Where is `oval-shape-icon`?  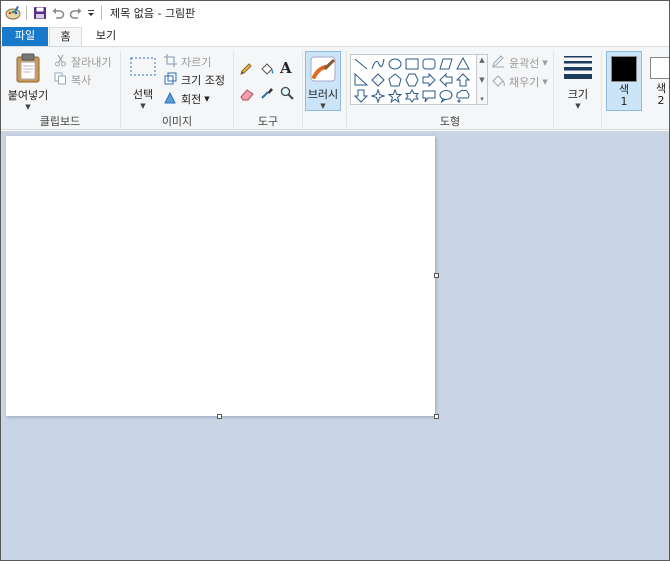 oval-shape-icon is located at coordinates (394, 64).